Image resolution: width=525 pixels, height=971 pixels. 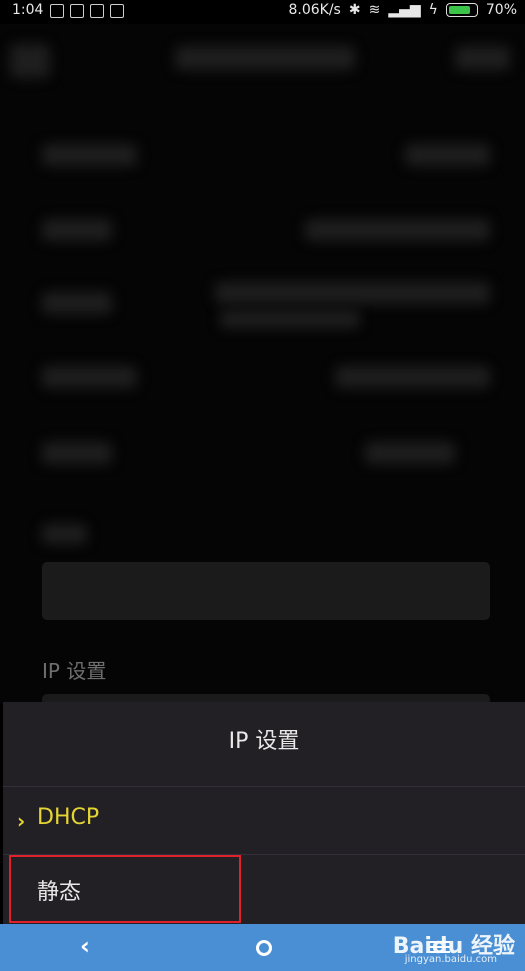 I want to click on status-time: 1:04, so click(x=28, y=10).